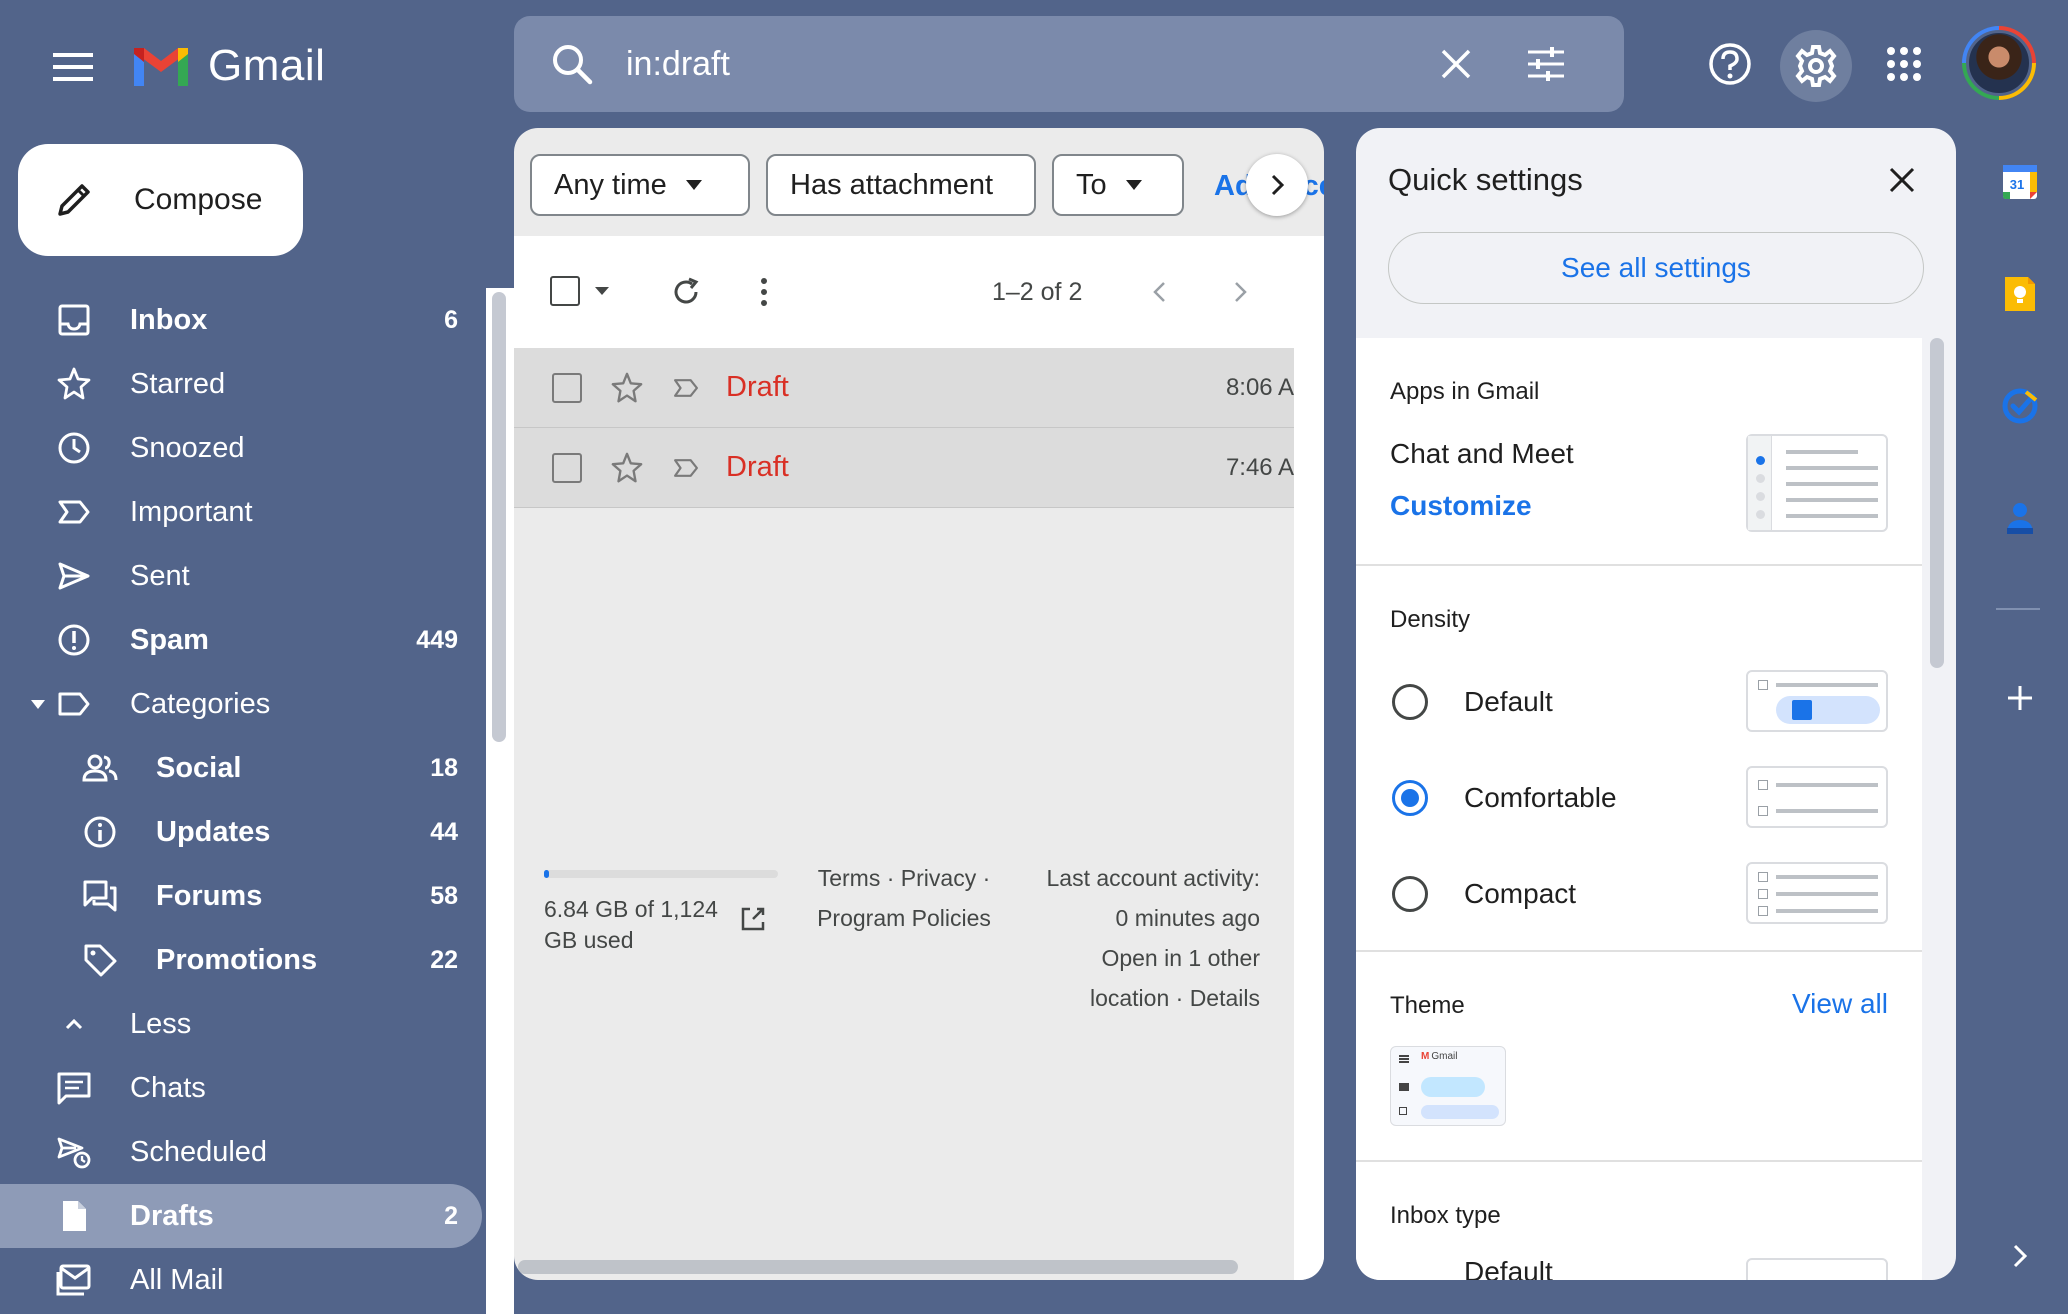 This screenshot has width=2068, height=1314. What do you see at coordinates (1160, 292) in the screenshot?
I see `chevron-left-icon` at bounding box center [1160, 292].